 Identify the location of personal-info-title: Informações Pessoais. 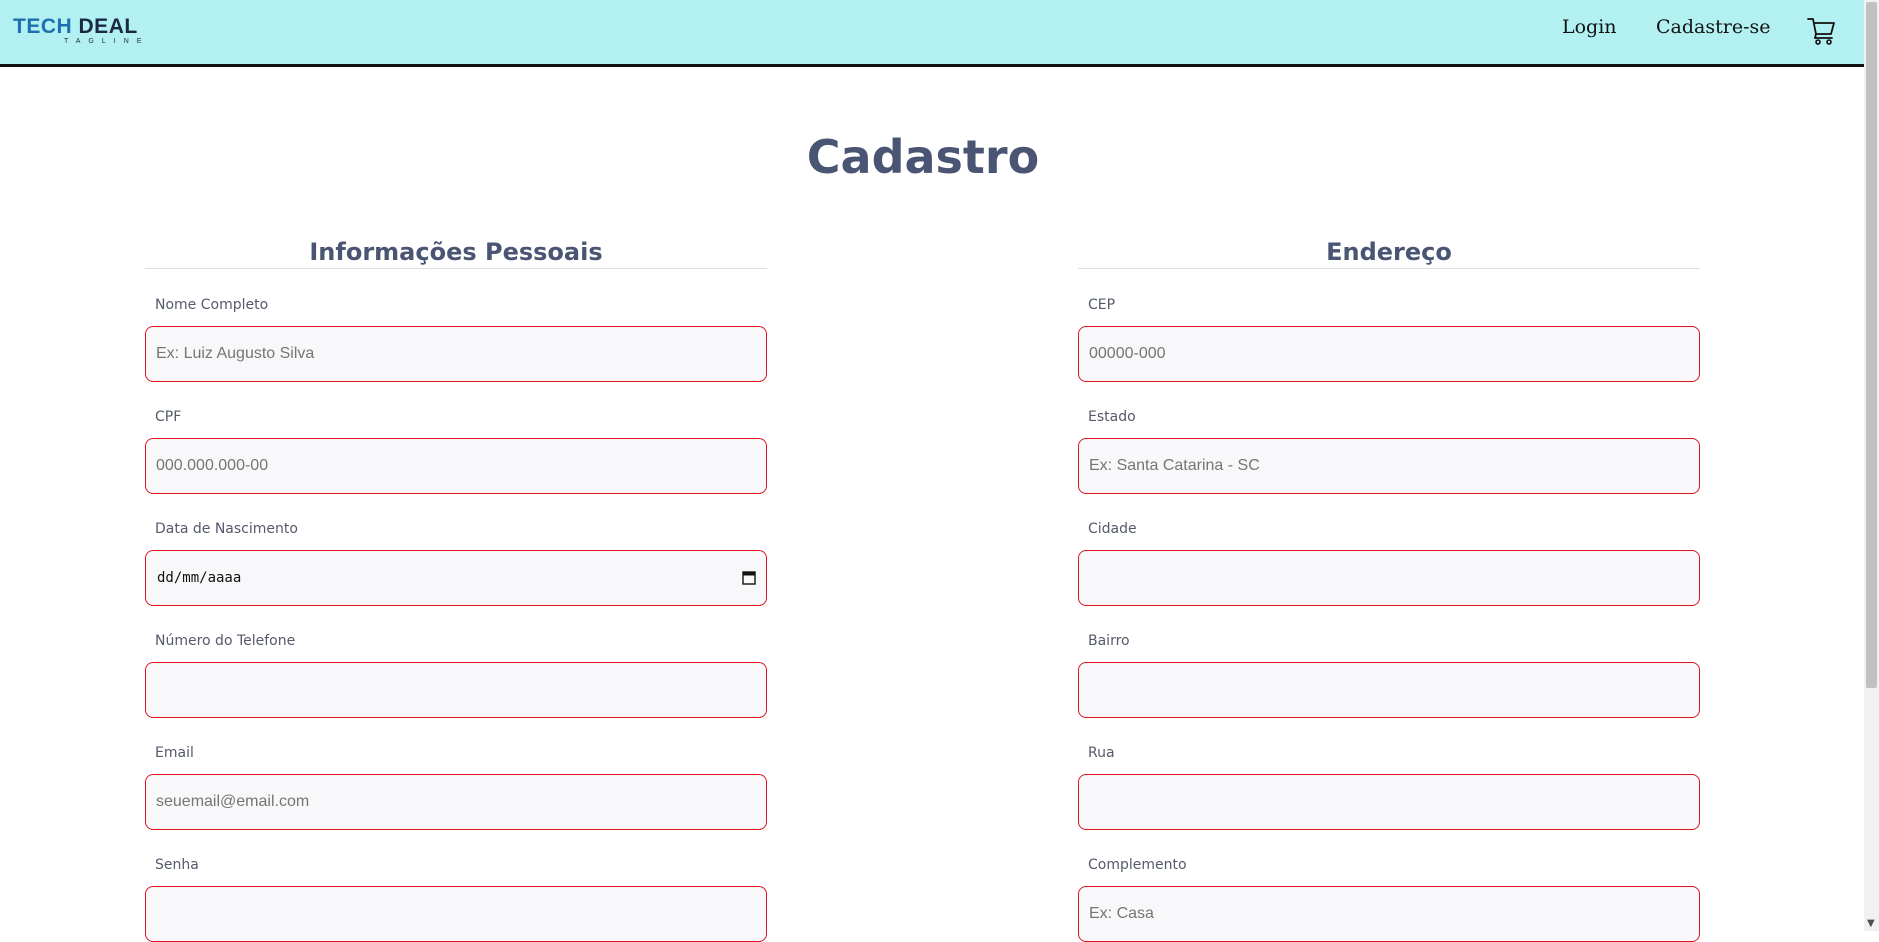
(456, 252).